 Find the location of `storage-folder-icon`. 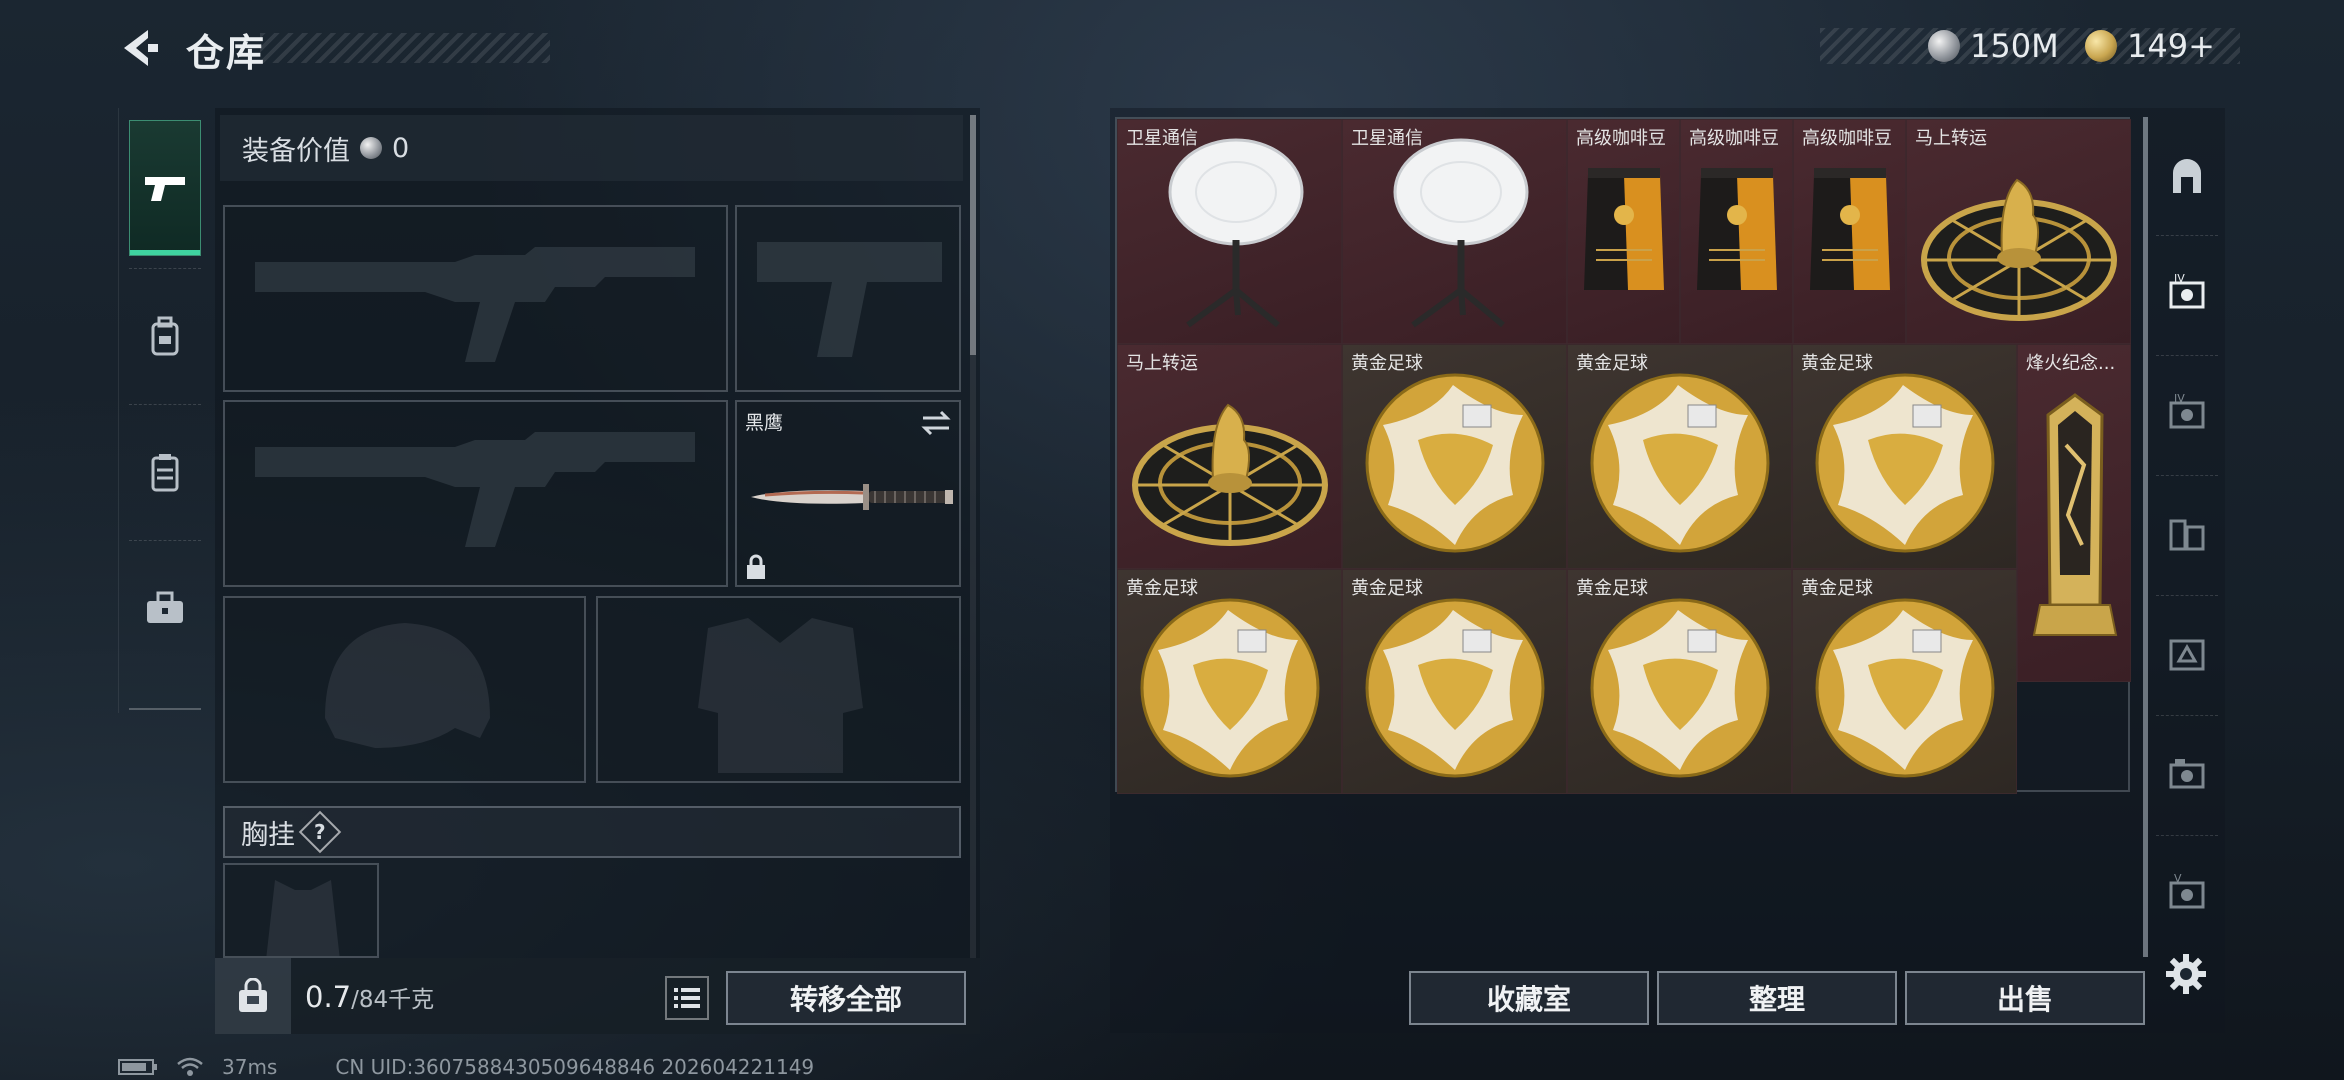

storage-folder-icon is located at coordinates (2187, 535).